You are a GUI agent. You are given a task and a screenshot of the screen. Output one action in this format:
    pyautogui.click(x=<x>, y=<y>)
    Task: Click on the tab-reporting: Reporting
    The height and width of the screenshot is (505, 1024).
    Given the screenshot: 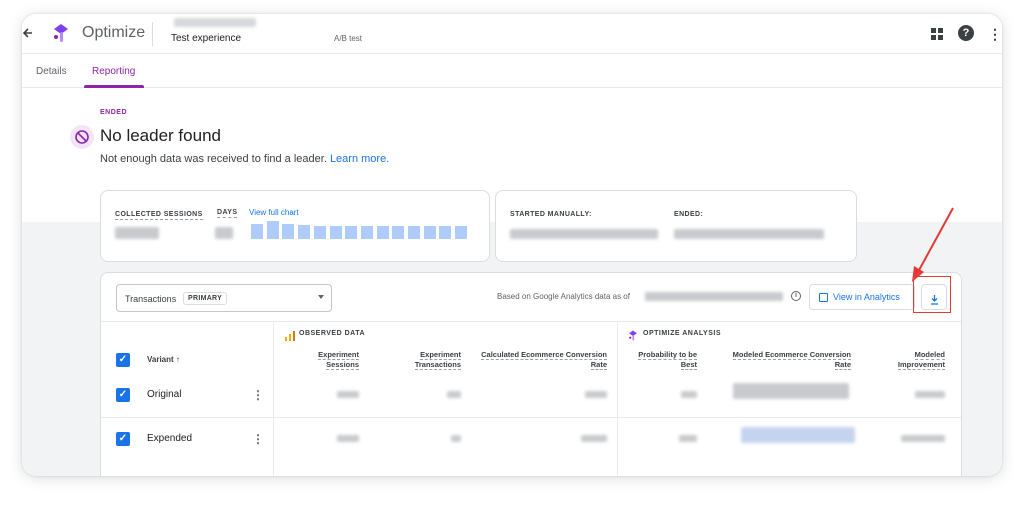 What is the action you would take?
    pyautogui.click(x=113, y=71)
    